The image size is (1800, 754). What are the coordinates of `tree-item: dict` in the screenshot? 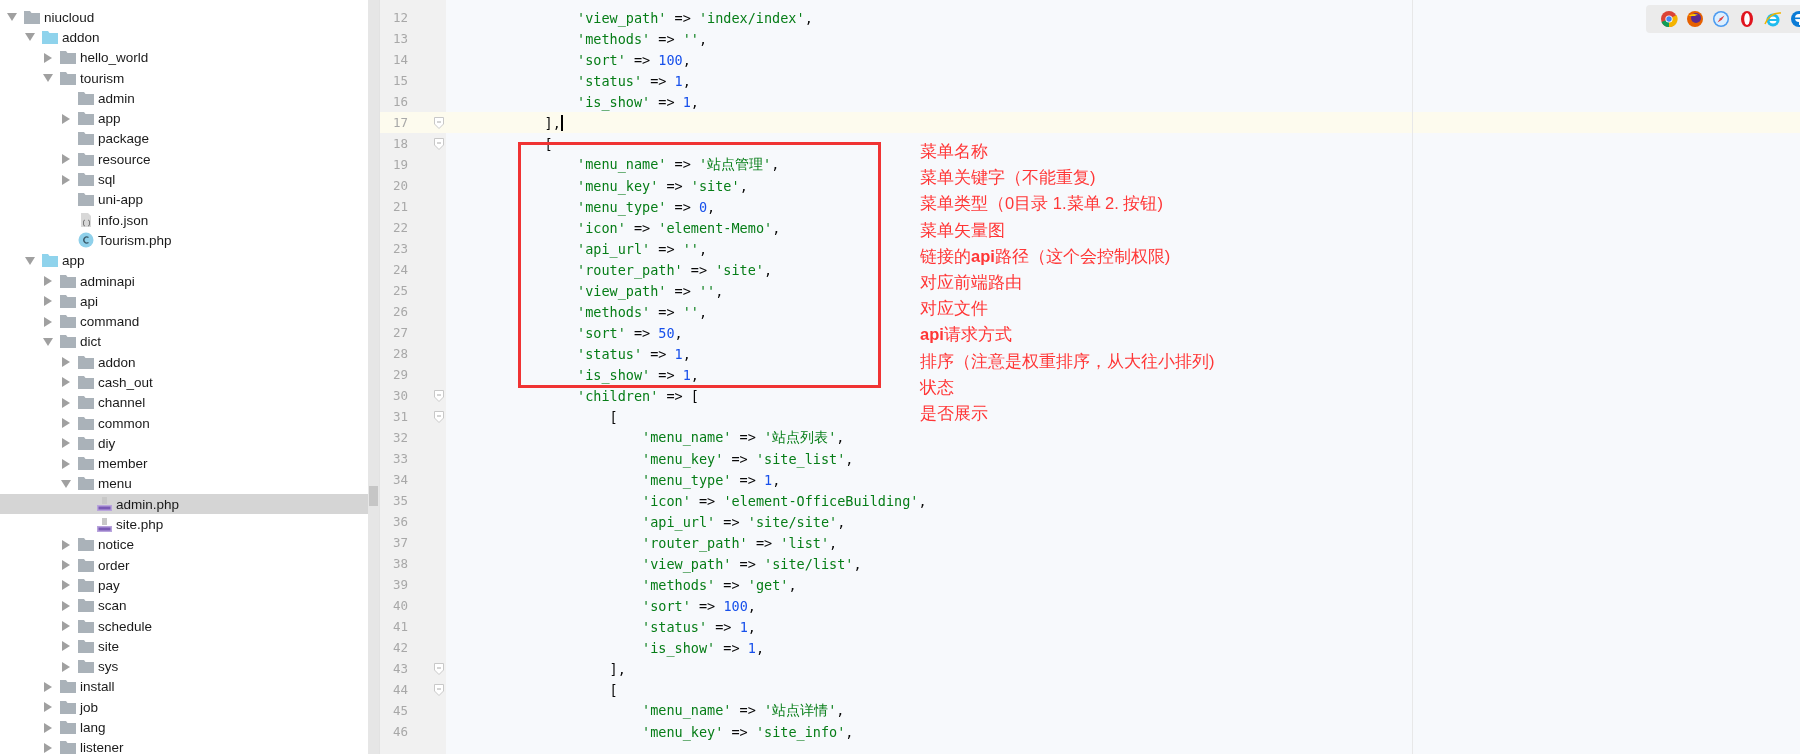 It's located at (184, 342).